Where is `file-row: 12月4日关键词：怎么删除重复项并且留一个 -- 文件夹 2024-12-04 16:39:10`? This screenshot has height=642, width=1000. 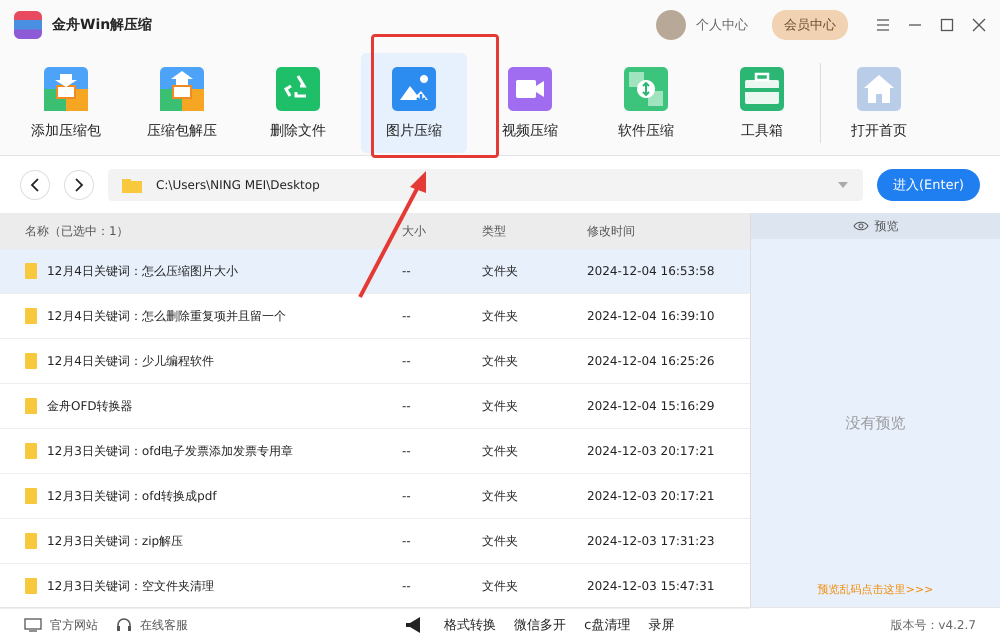
file-row: 12月4日关键词：怎么删除重复项并且留一个 -- 文件夹 2024-12-04 16:39:10 is located at coordinates (375, 316).